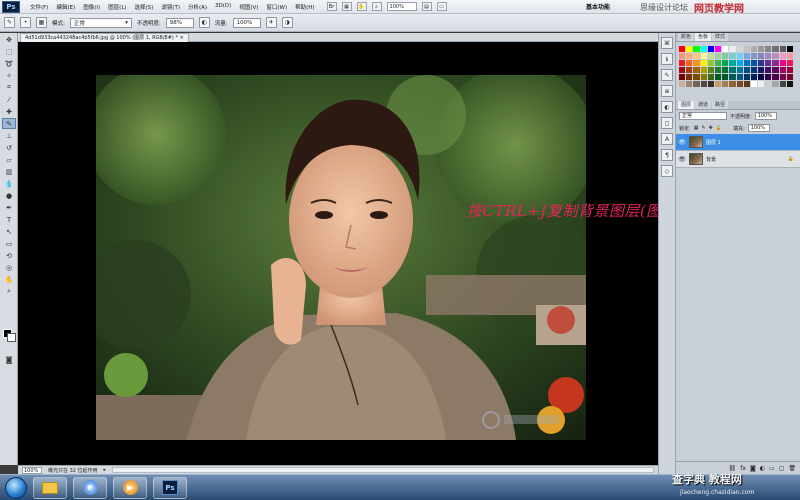  What do you see at coordinates (91, 7) in the screenshot?
I see `menu-image: 图像(I)` at bounding box center [91, 7].